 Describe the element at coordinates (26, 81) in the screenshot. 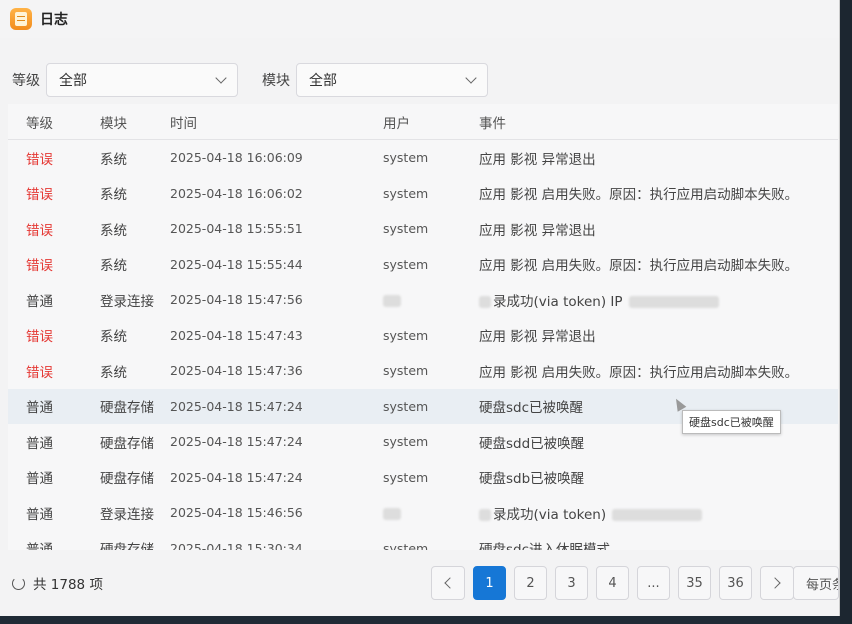

I see `level-filter-label: 等级` at that location.